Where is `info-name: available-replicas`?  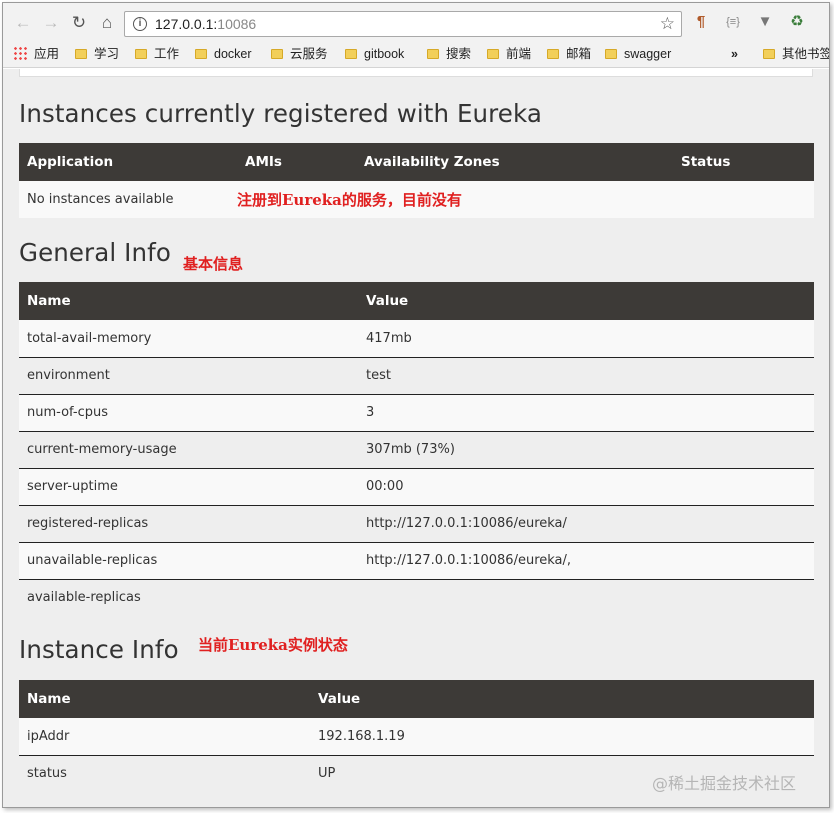 info-name: available-replicas is located at coordinates (188, 597).